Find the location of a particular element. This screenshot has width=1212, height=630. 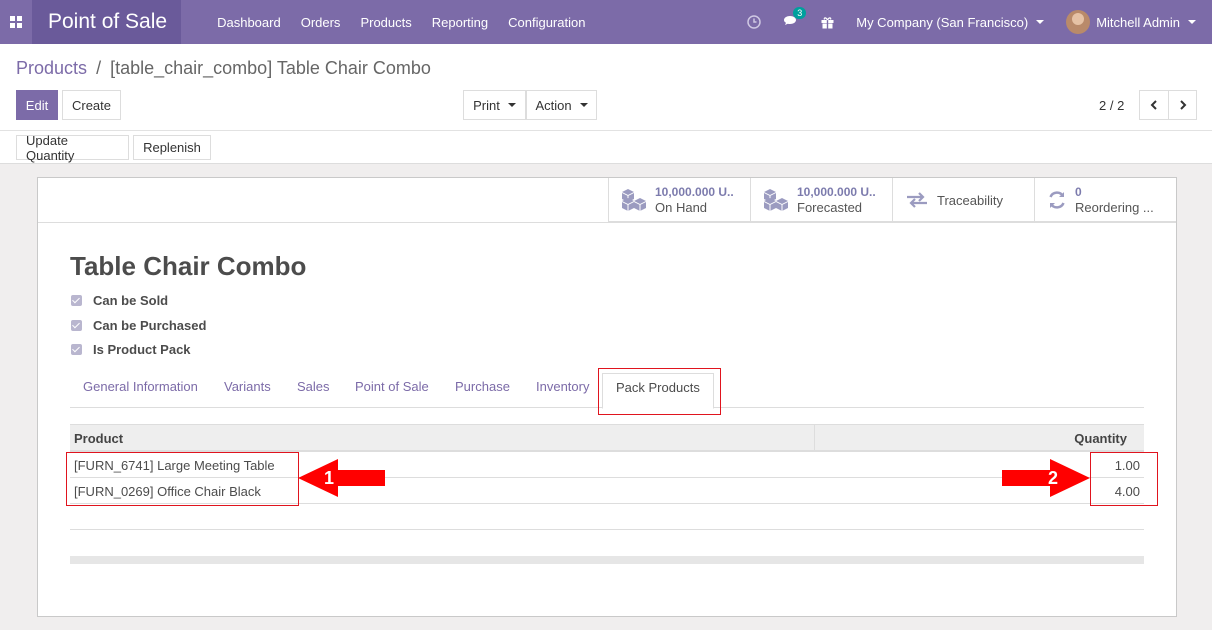

tab-point-of-sale: Point of Sale is located at coordinates (392, 386).